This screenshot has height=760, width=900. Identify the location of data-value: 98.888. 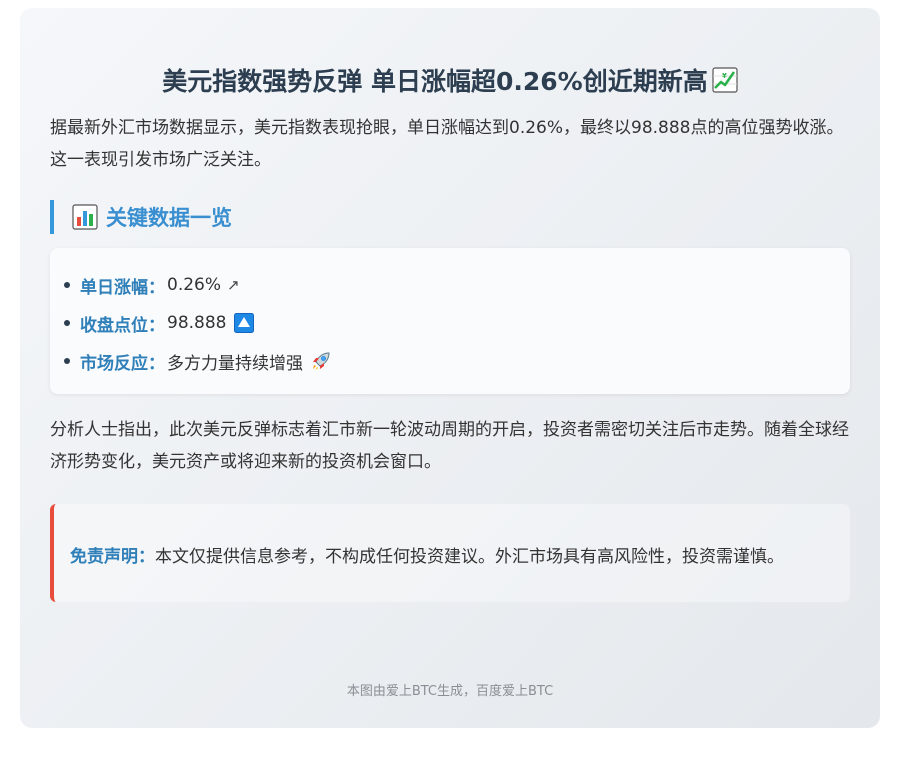
(197, 323).